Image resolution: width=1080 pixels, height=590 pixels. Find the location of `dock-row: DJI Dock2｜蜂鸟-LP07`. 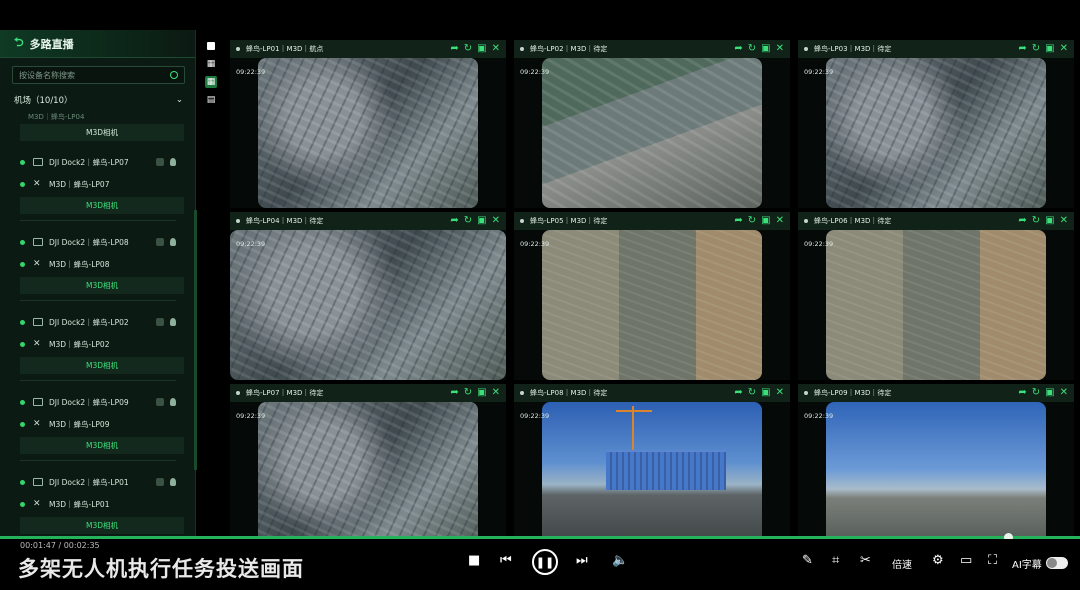

dock-row: DJI Dock2｜蜂鸟-LP07 is located at coordinates (99, 162).